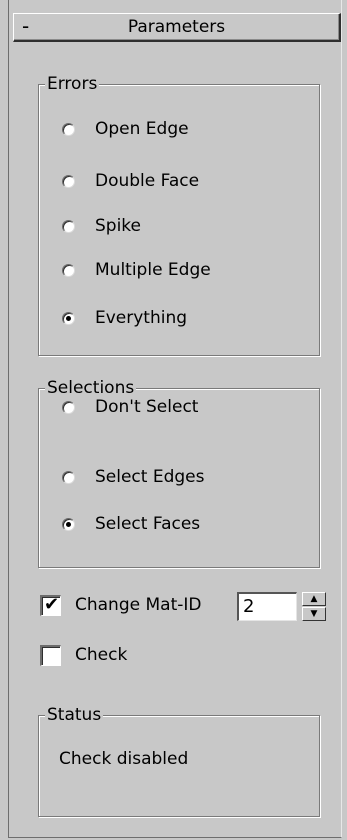 The image size is (347, 840). I want to click on radio-select-faces: Select Faces, so click(131, 524).